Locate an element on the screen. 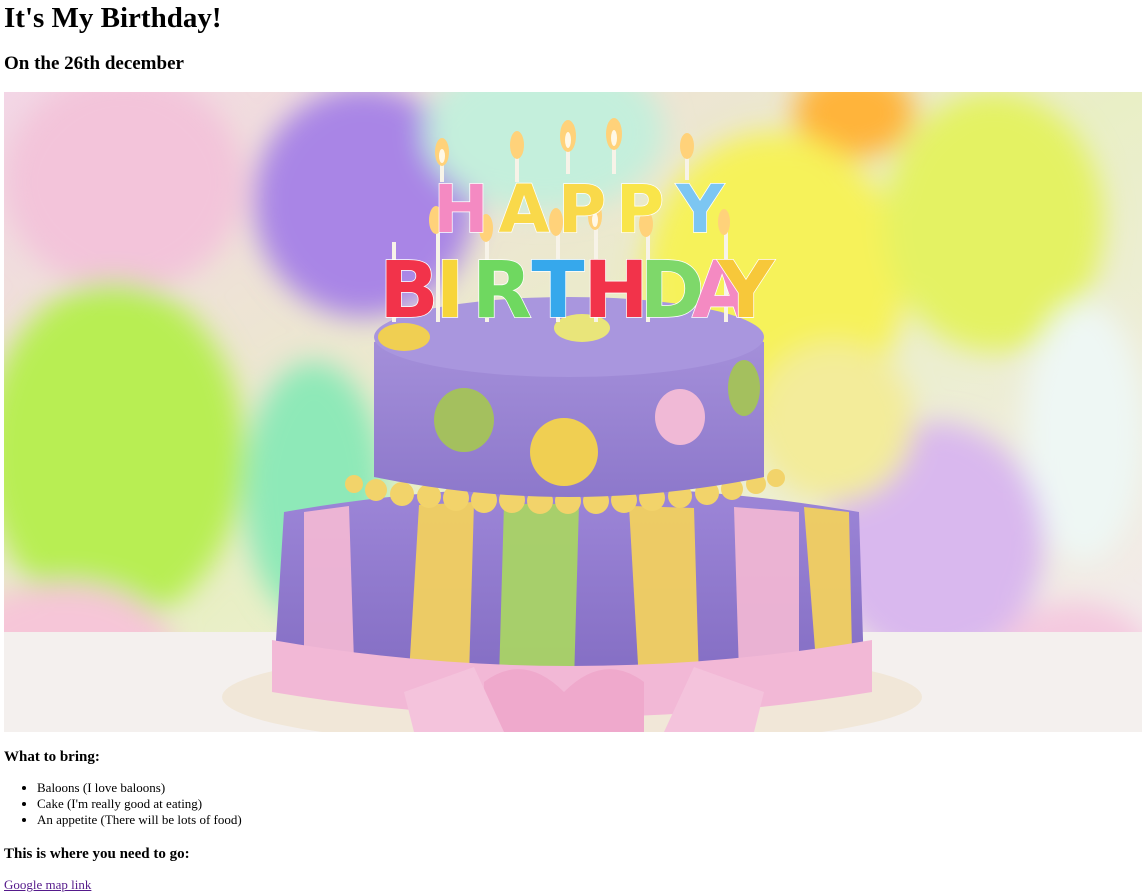 This screenshot has width=1147, height=893. bring-heading: What to bring: is located at coordinates (52, 757).